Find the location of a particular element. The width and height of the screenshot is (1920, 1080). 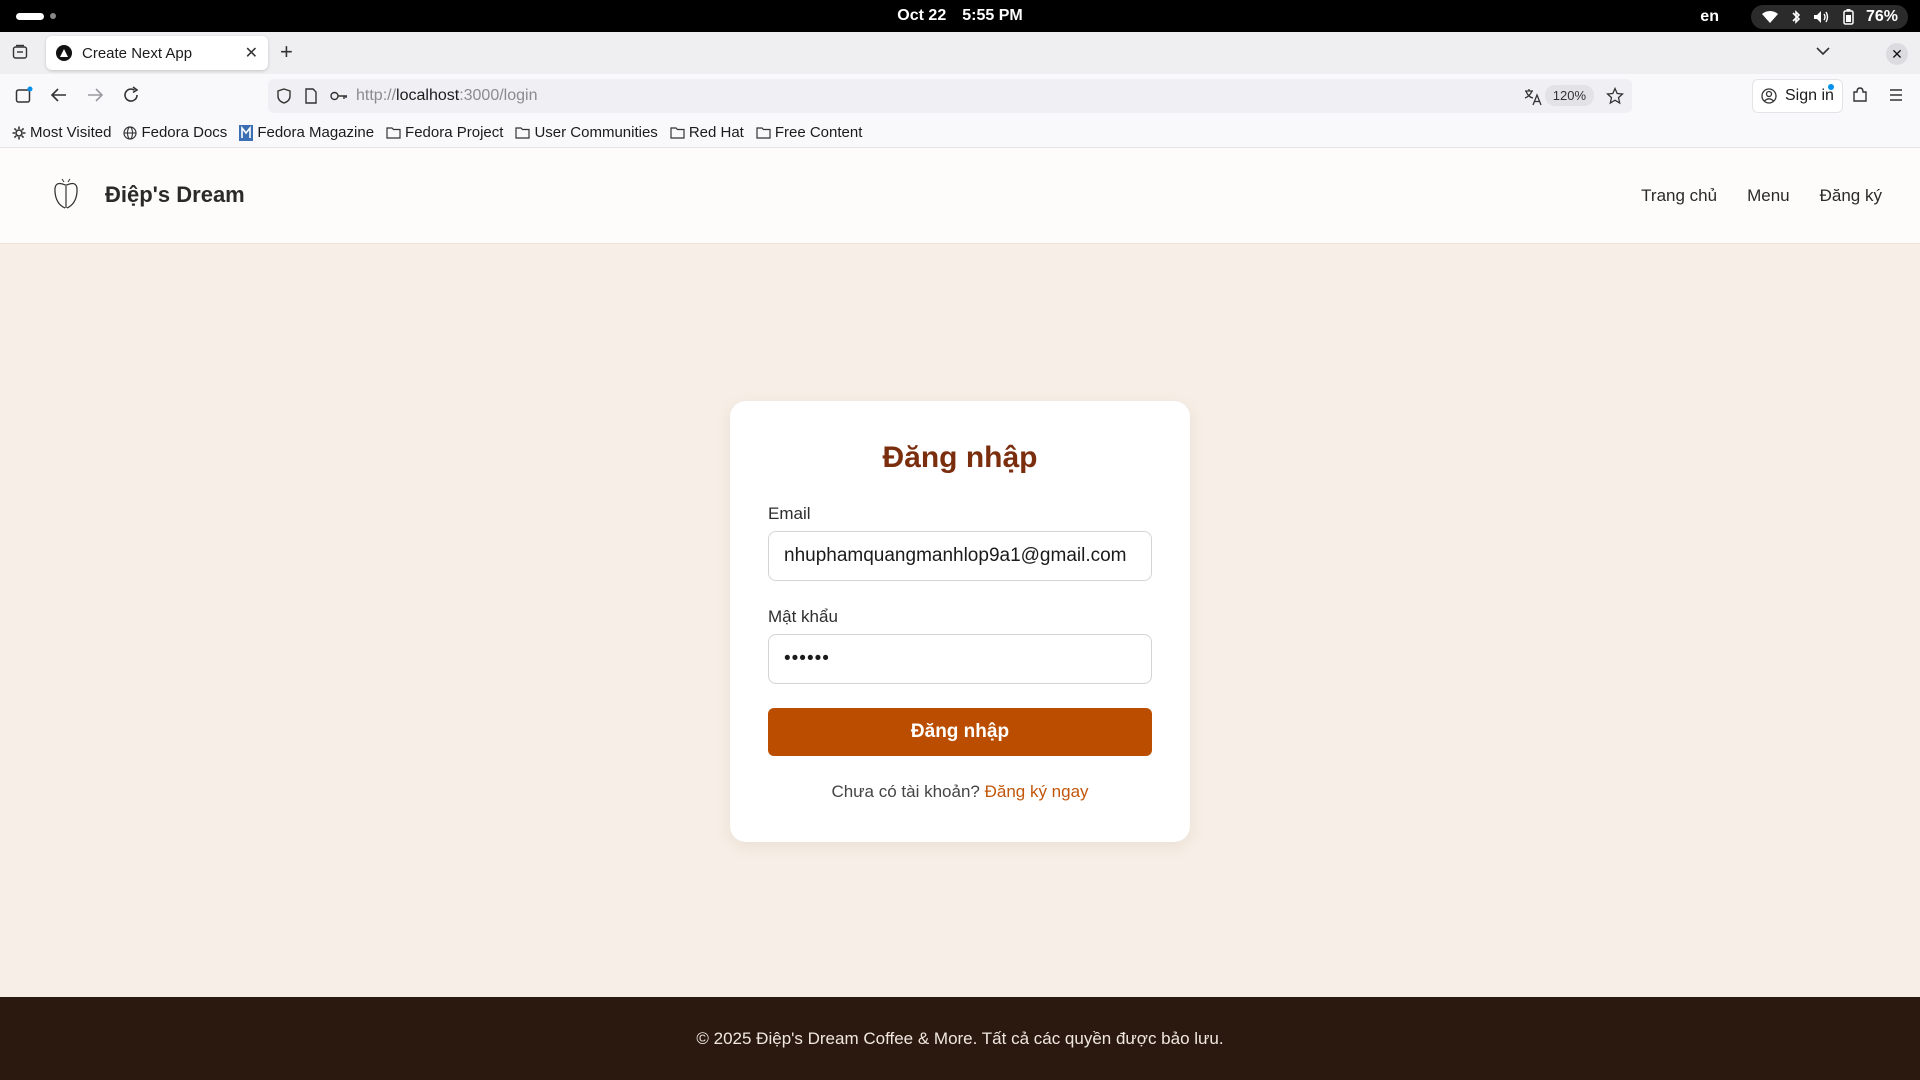

password-field is located at coordinates (960, 659).